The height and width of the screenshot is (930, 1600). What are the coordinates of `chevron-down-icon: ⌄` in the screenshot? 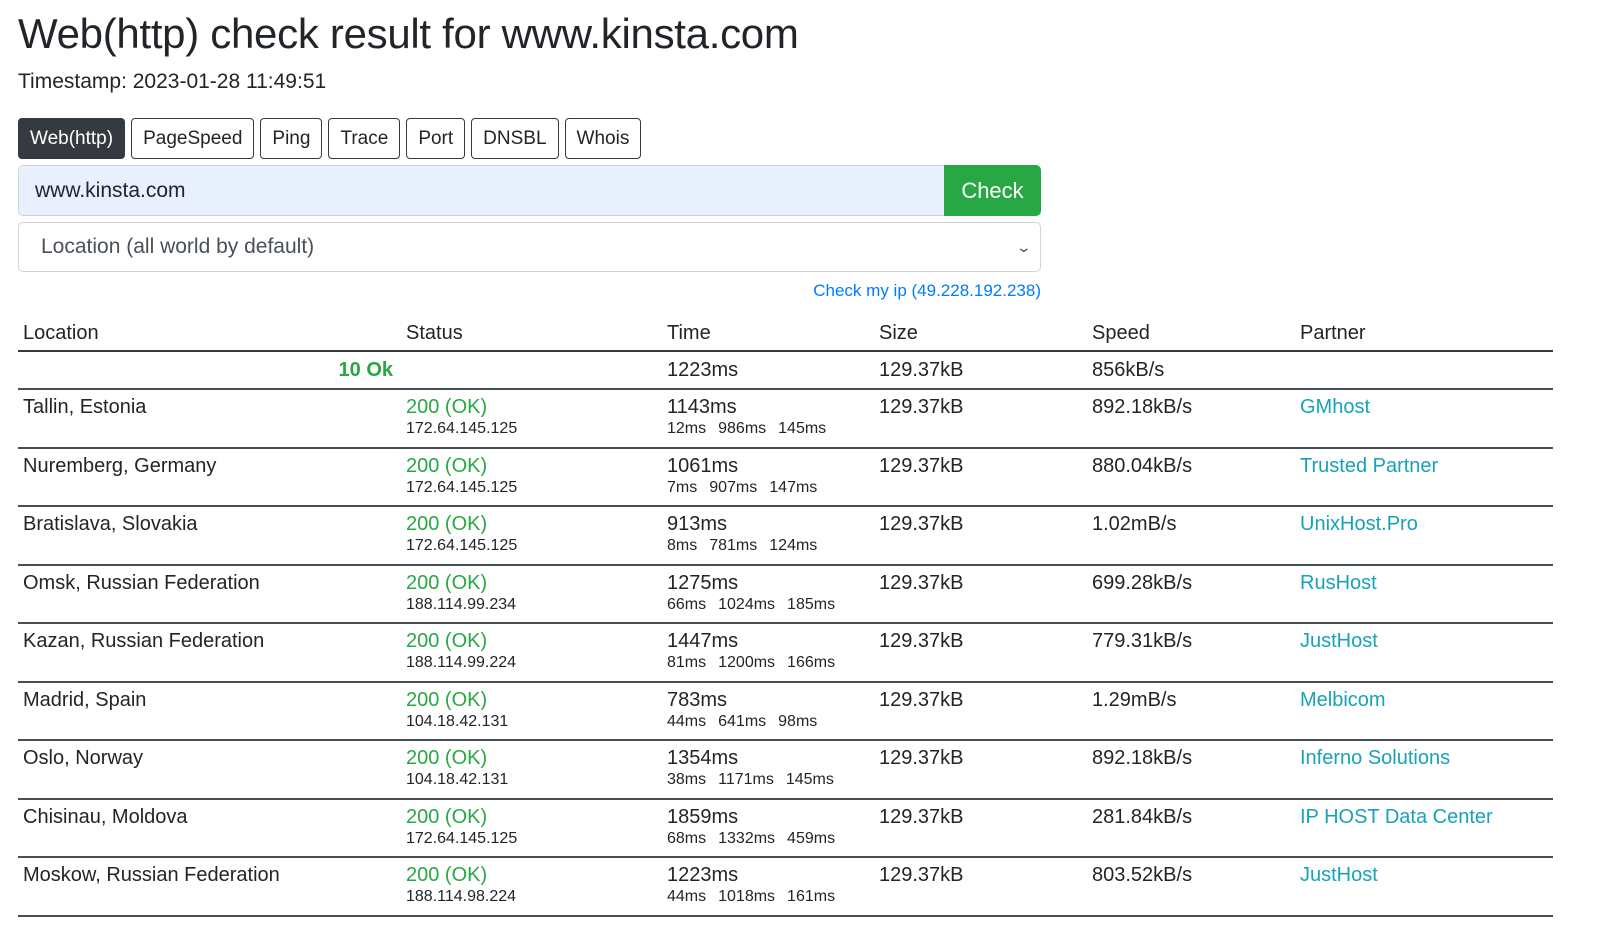 It's located at (1024, 246).